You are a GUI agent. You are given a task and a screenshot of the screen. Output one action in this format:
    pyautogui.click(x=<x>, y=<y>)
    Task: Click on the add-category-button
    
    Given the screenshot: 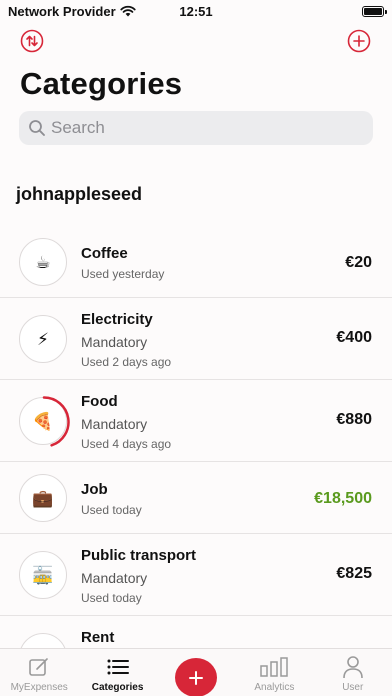 What is the action you would take?
    pyautogui.click(x=359, y=41)
    